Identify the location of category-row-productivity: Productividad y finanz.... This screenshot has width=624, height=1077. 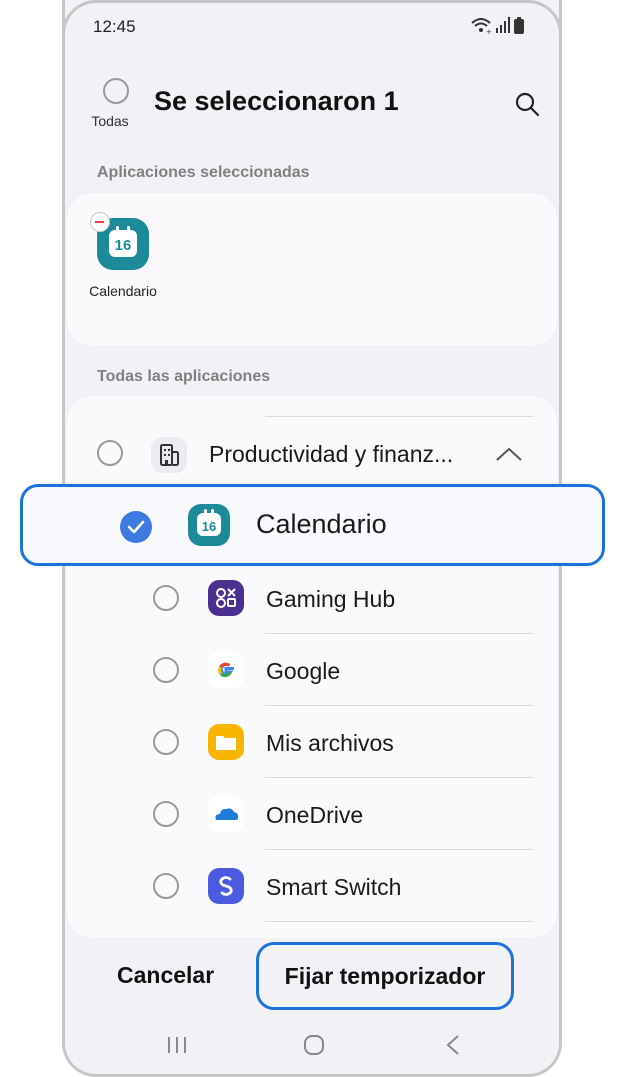
(312, 453).